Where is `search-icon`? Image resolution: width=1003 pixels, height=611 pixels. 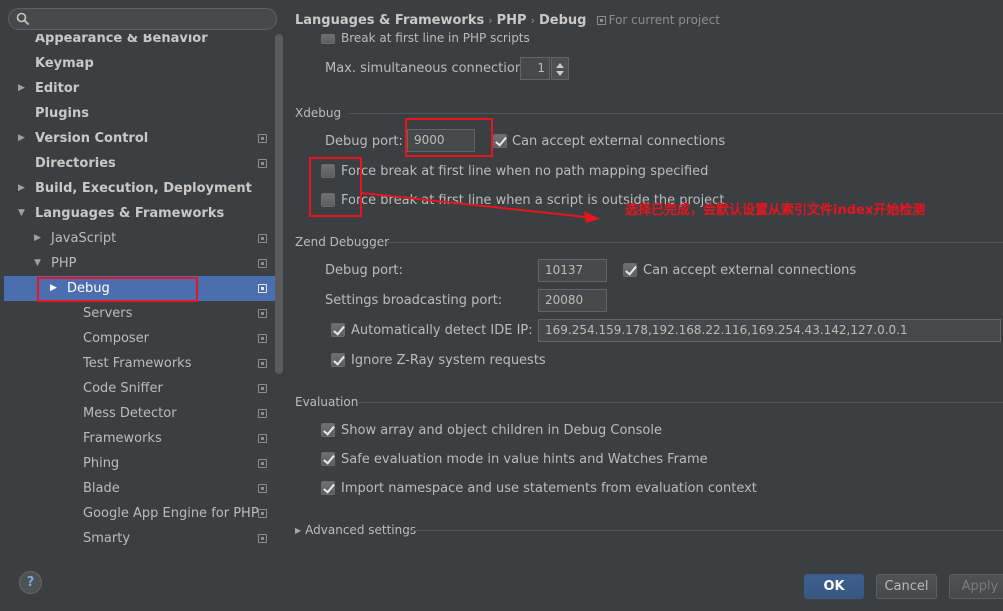 search-icon is located at coordinates (23, 19).